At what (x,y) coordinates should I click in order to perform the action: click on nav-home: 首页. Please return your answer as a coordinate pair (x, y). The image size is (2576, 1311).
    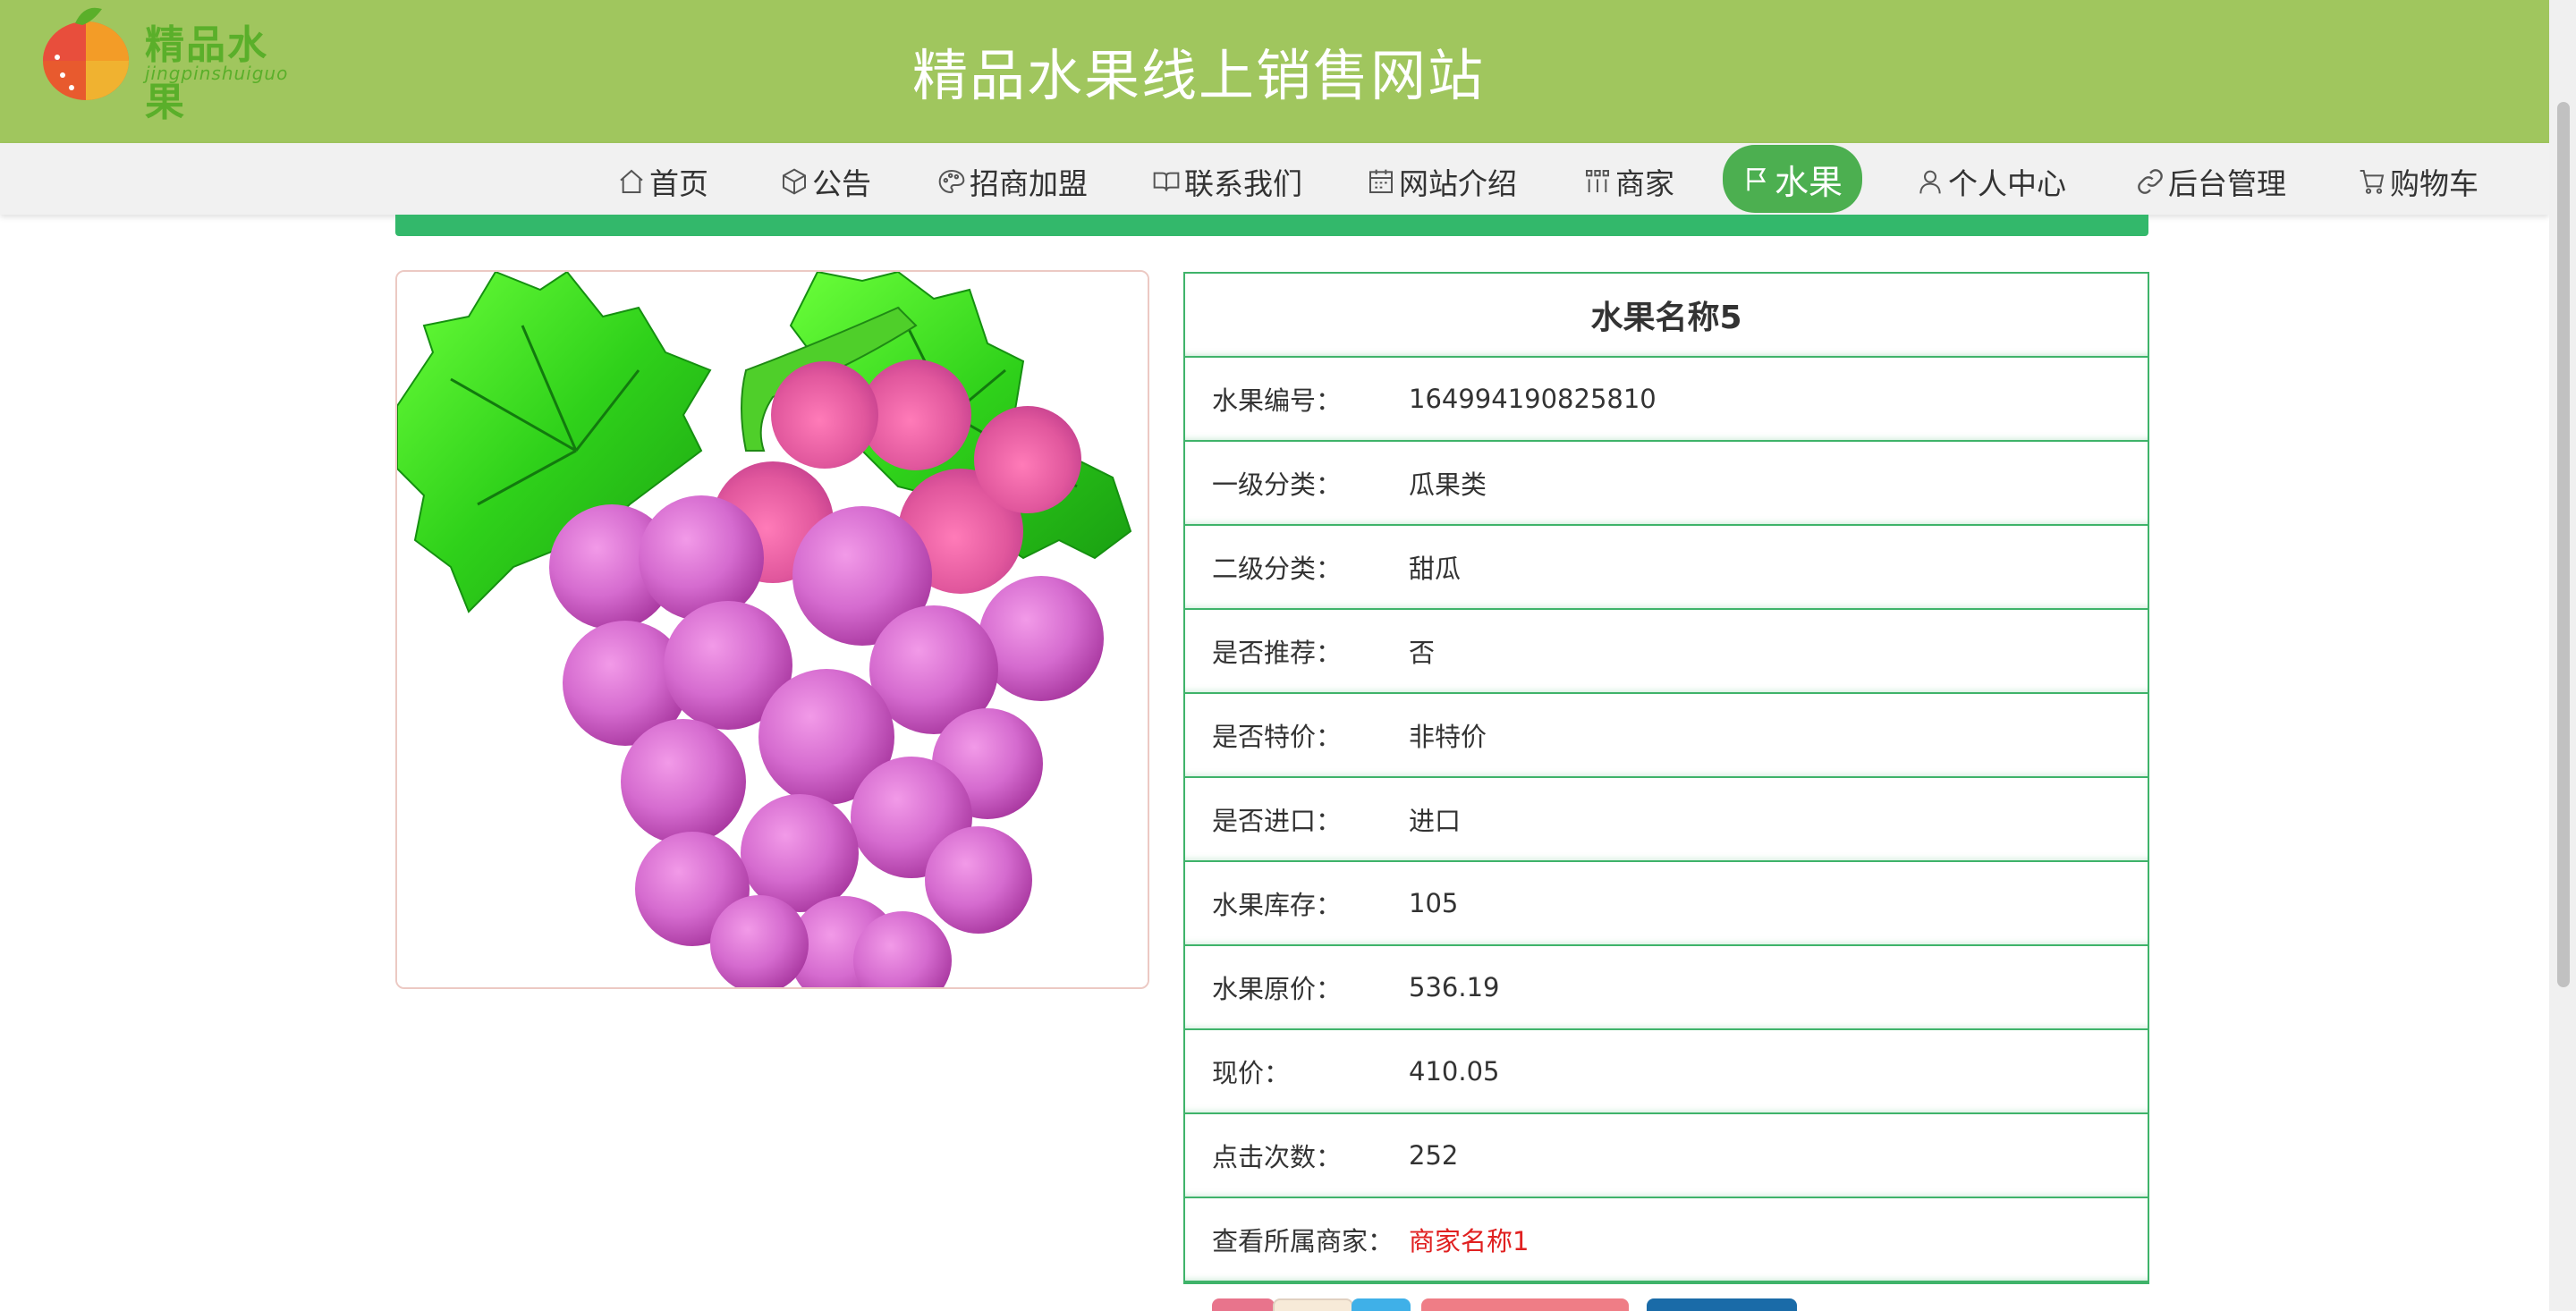
    Looking at the image, I should click on (662, 181).